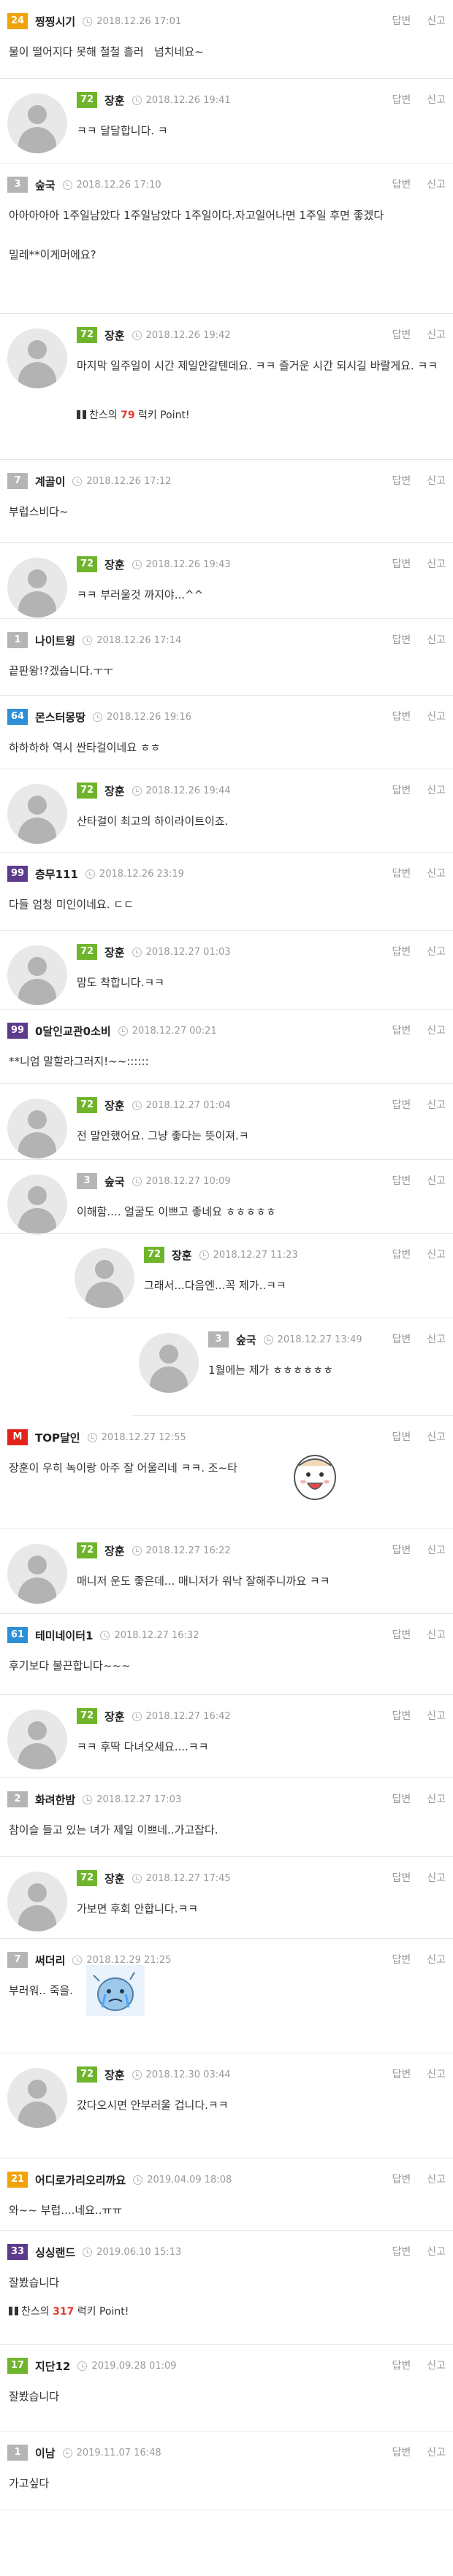  Describe the element at coordinates (50, 1960) in the screenshot. I see `nickname: 써더리` at that location.